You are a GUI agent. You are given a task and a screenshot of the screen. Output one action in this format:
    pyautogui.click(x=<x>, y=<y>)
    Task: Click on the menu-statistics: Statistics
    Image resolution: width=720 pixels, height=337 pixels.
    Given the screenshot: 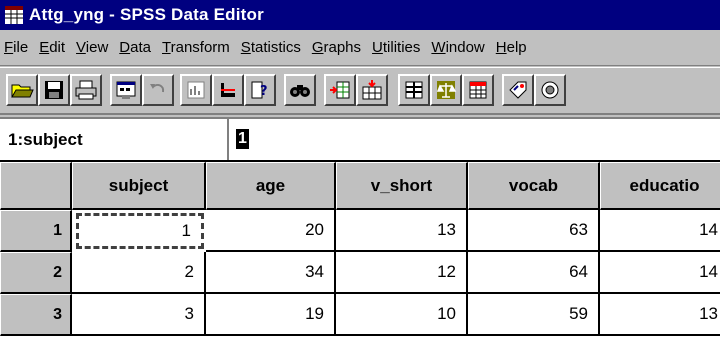 What is the action you would take?
    pyautogui.click(x=271, y=47)
    